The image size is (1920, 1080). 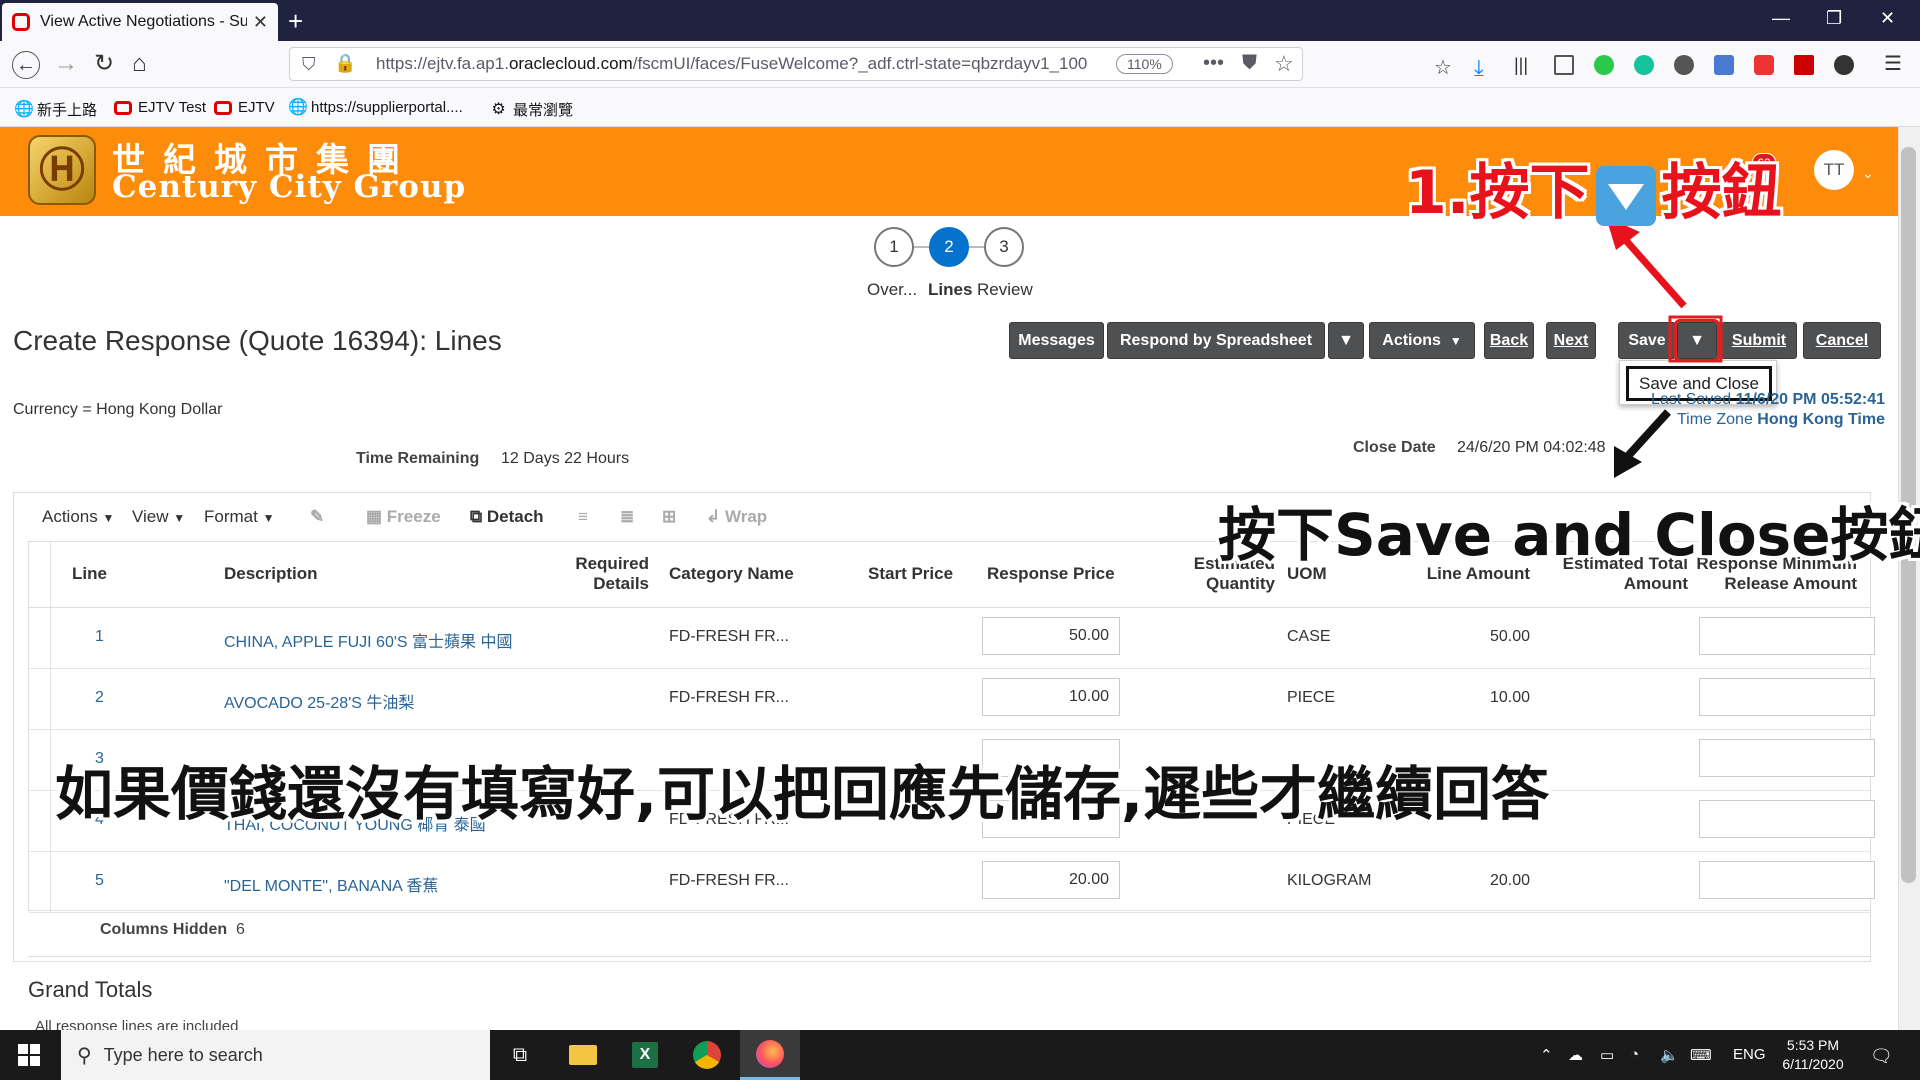 I want to click on freeze-button: ▦ Freeze, so click(x=403, y=517).